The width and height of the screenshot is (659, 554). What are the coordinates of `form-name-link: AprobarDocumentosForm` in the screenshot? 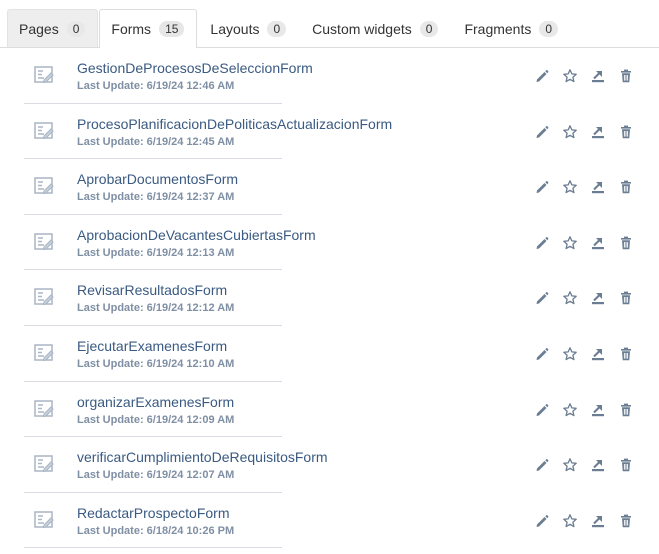 It's located at (157, 179).